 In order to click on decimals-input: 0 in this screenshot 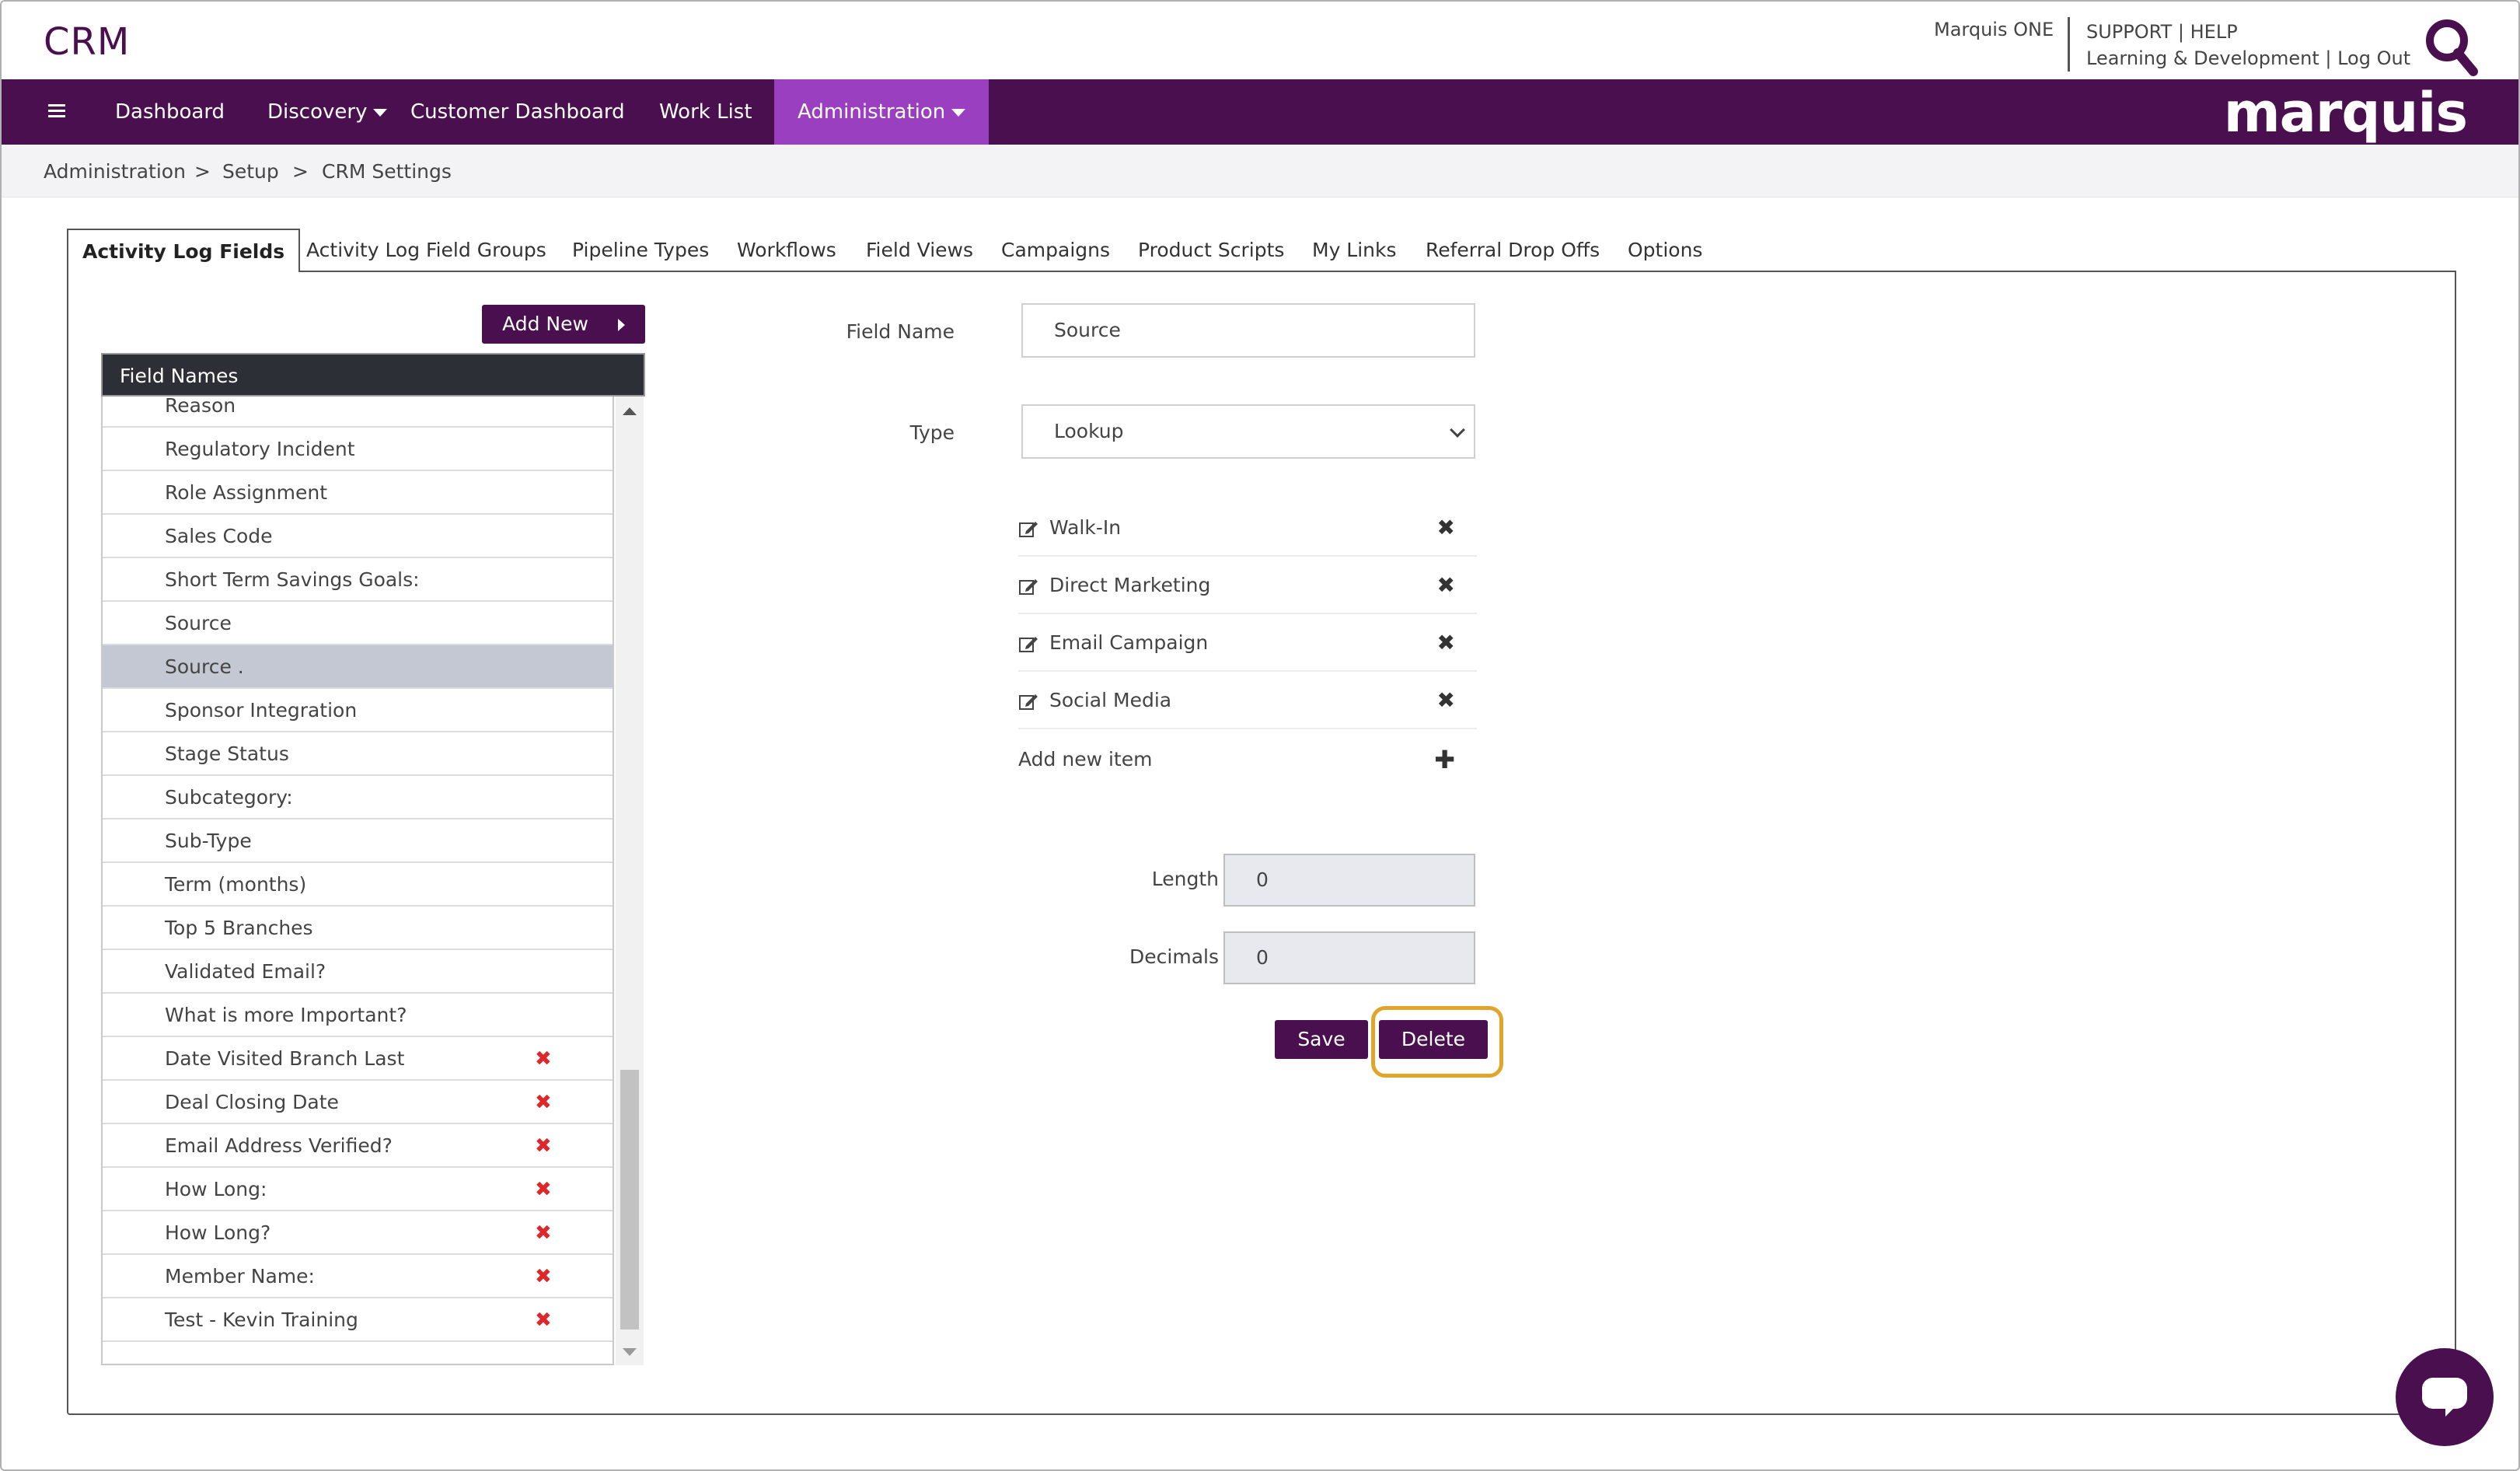, I will do `click(1349, 957)`.